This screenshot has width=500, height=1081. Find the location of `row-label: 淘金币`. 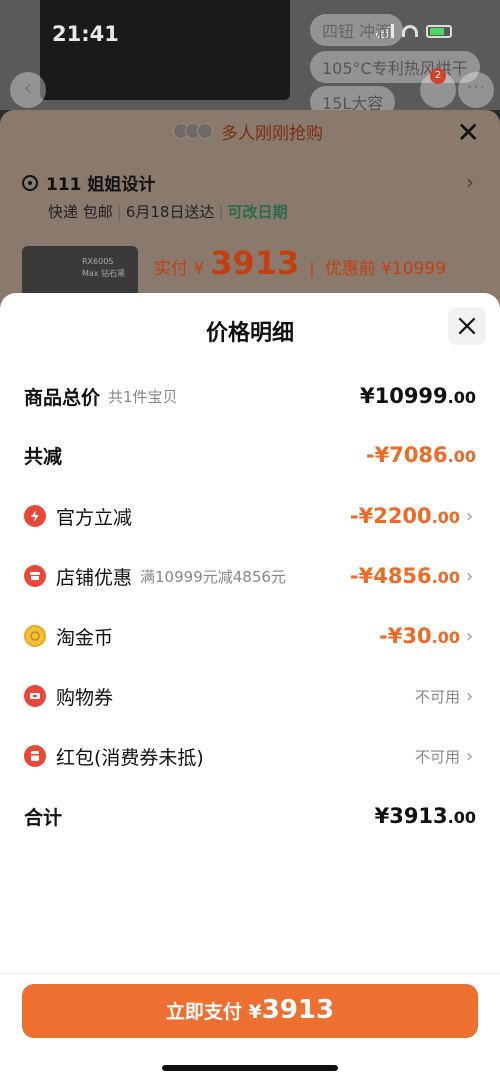

row-label: 淘金币 is located at coordinates (85, 637).